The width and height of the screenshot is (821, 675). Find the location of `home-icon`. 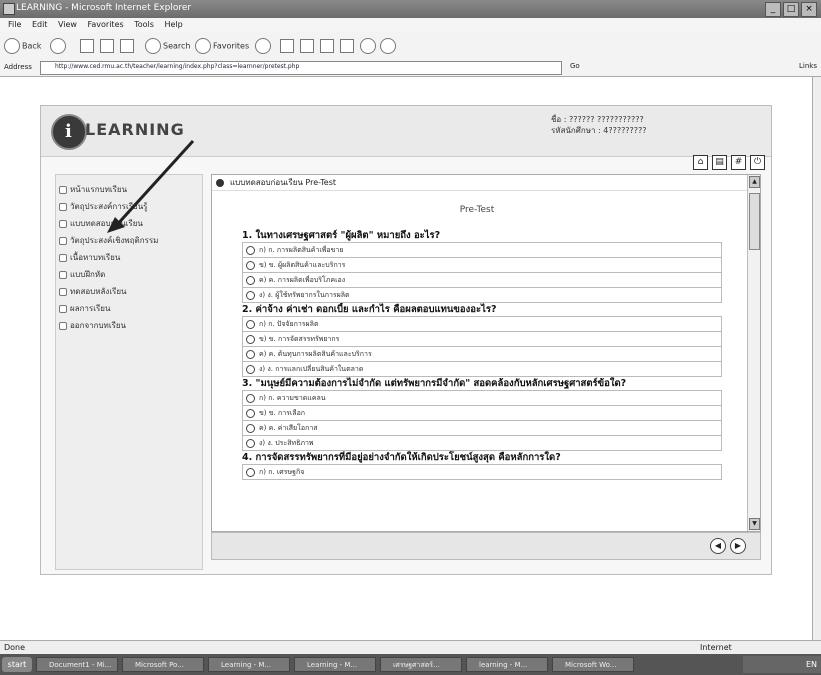

home-icon is located at coordinates (127, 45).